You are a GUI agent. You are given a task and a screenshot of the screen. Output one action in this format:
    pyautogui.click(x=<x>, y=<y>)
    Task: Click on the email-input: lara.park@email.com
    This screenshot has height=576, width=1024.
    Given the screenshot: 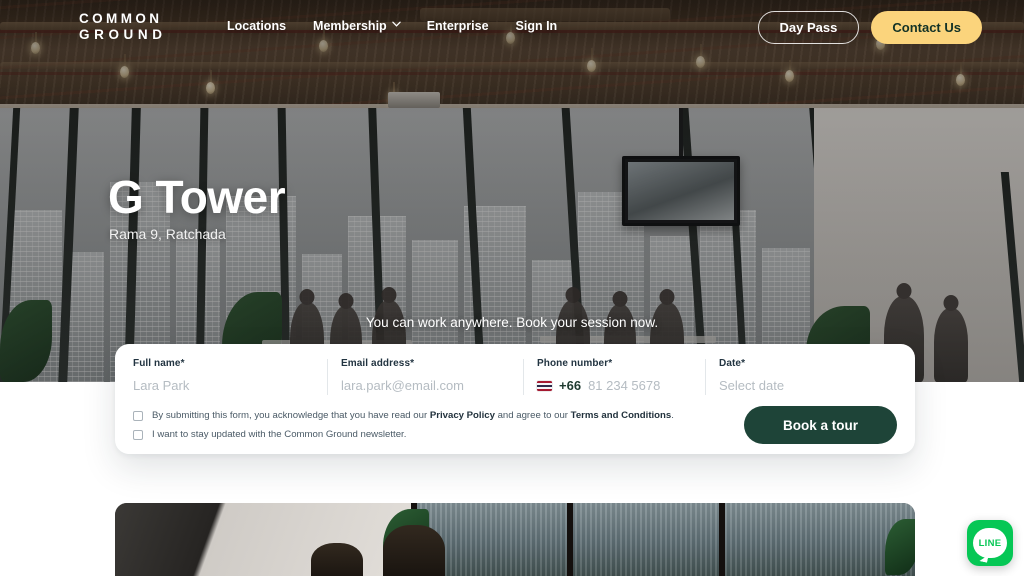 What is the action you would take?
    pyautogui.click(x=432, y=385)
    